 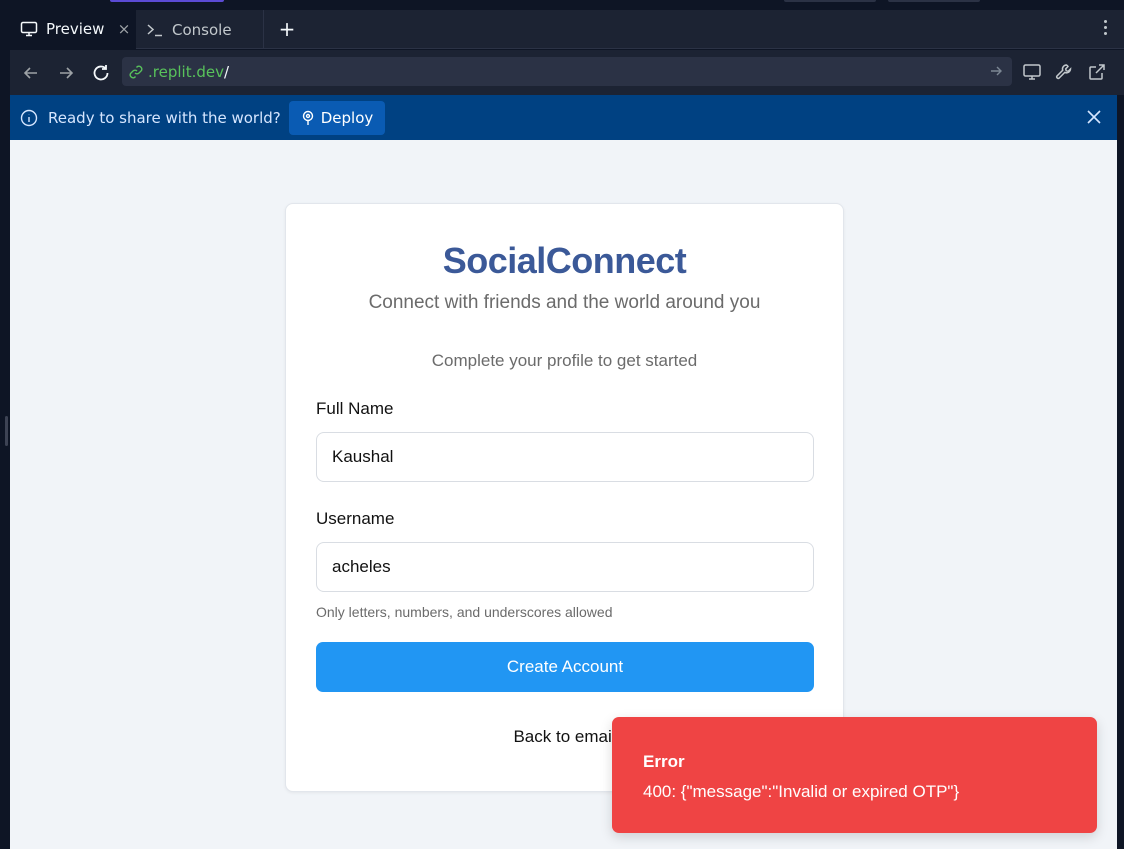 What do you see at coordinates (565, 667) in the screenshot?
I see `create-account-button: Create Account` at bounding box center [565, 667].